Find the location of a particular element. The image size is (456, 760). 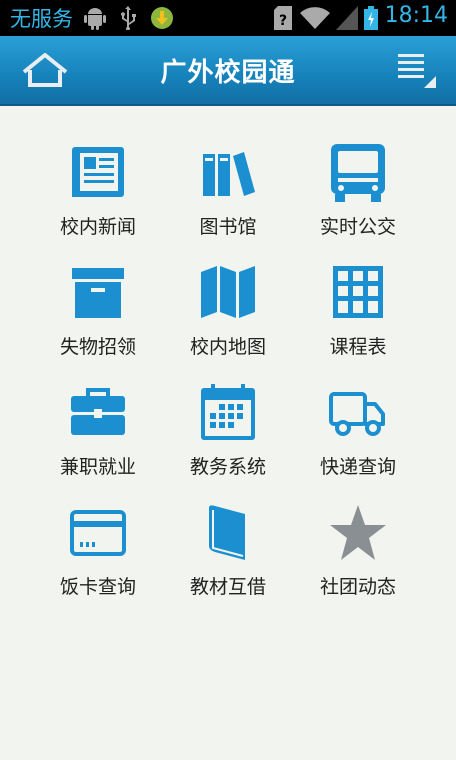

tile-label: 教务系统 is located at coordinates (227, 467).